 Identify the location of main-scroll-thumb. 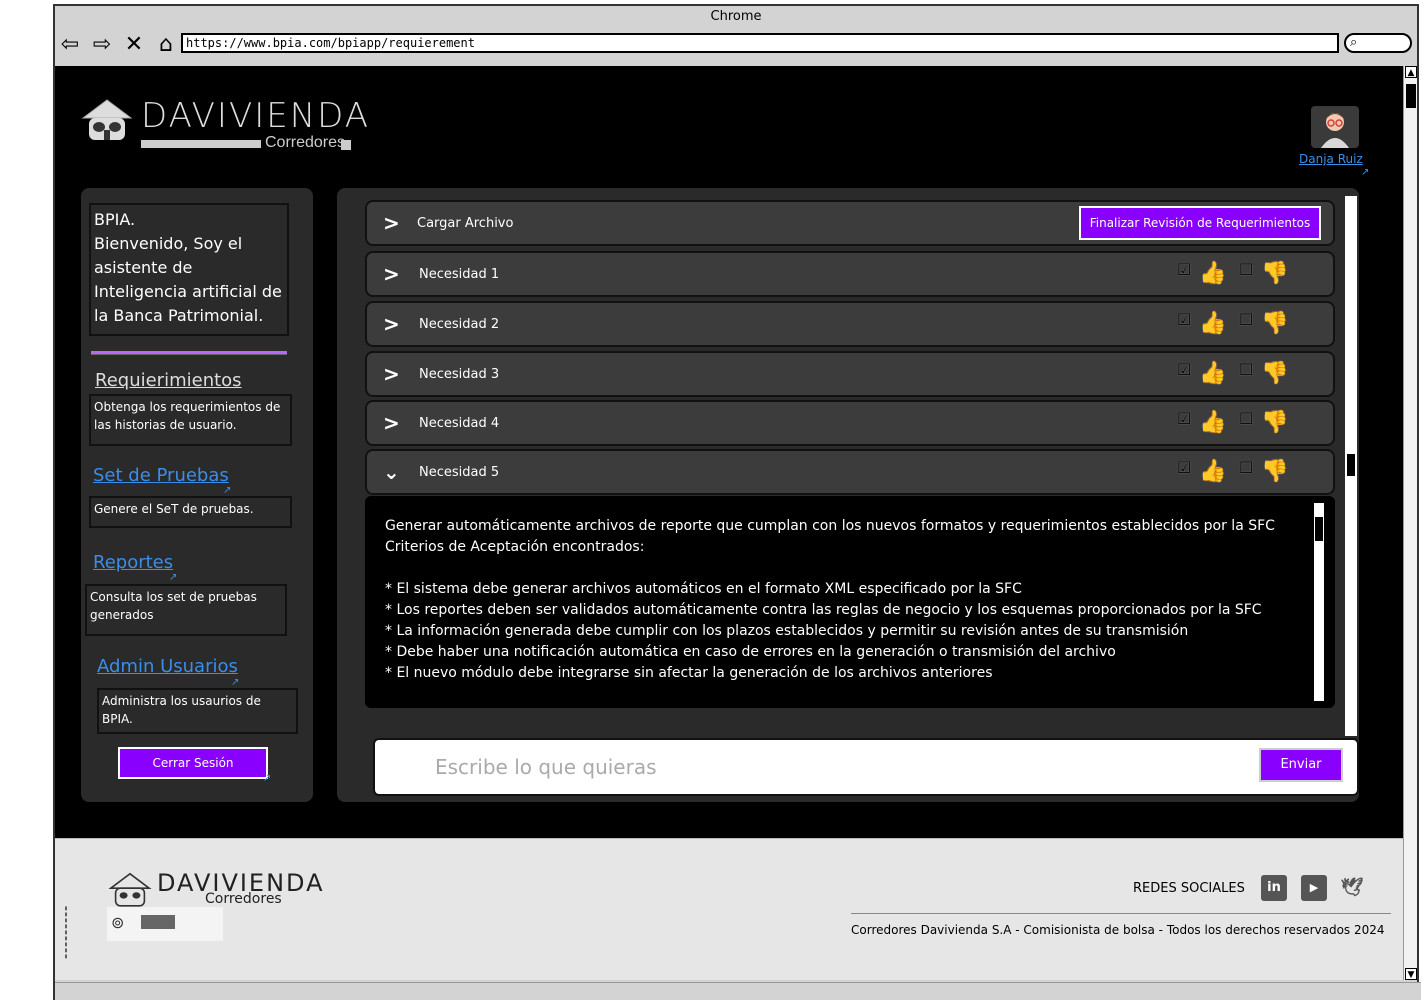
(1351, 465).